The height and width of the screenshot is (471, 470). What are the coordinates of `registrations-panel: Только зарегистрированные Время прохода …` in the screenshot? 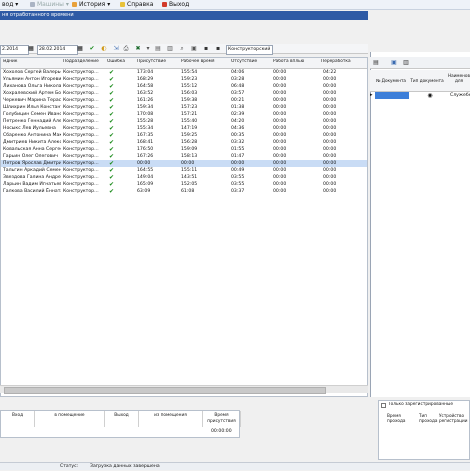 It's located at (424, 430).